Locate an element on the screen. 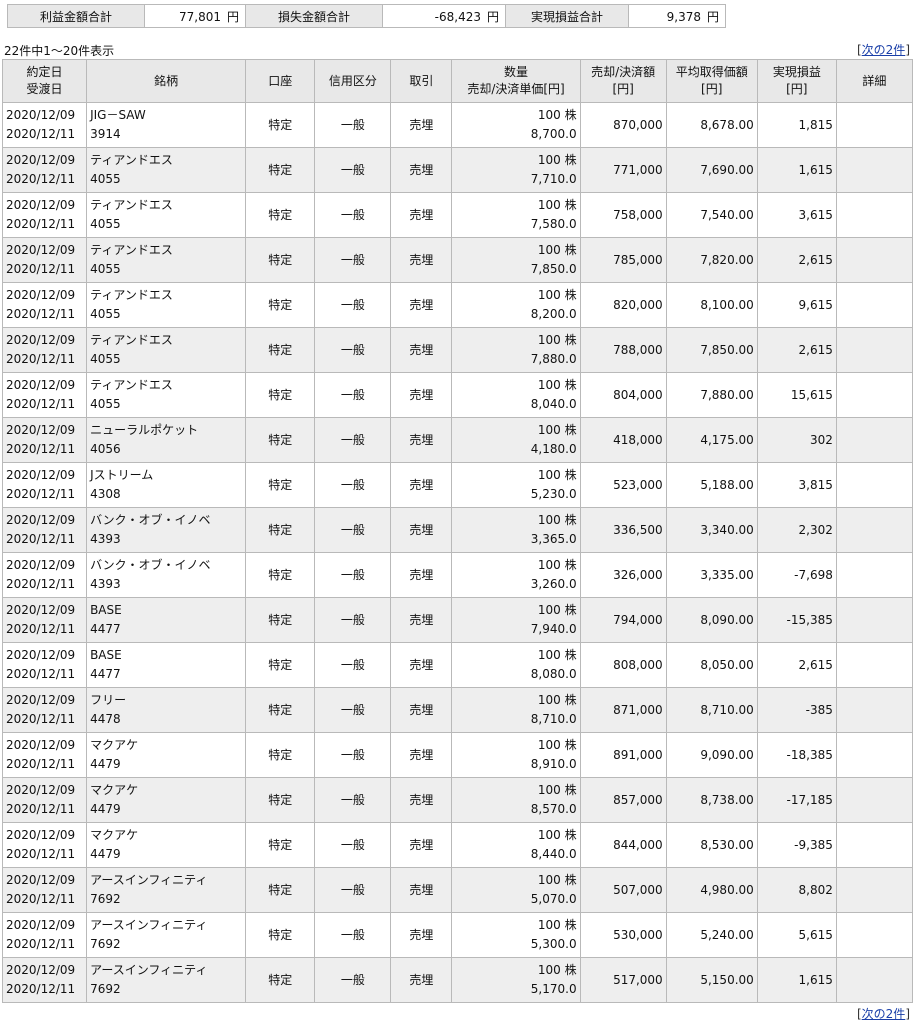 Image resolution: width=916 pixels, height=1024 pixels. header-qty: 数量 売却/決済単価[円] is located at coordinates (516, 81).